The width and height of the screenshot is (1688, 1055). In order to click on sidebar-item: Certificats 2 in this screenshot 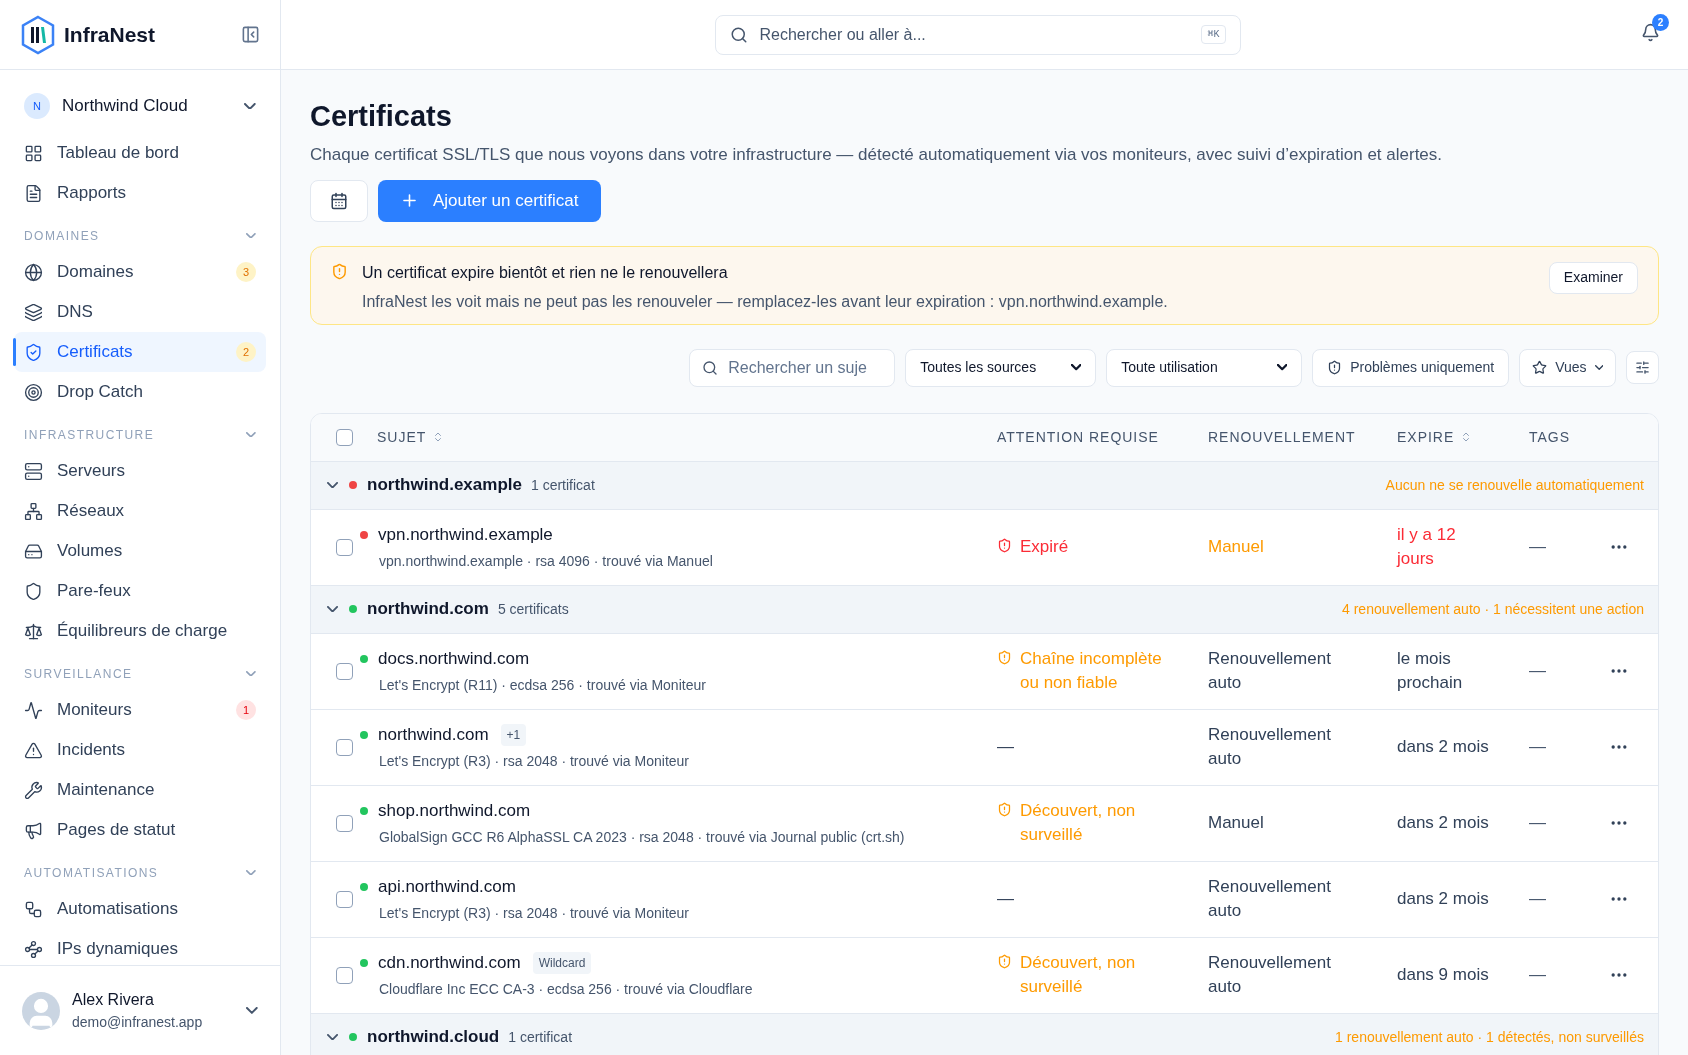, I will do `click(140, 352)`.